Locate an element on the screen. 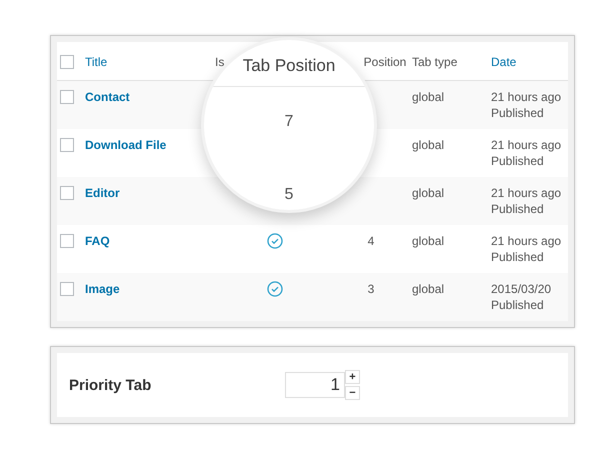 The height and width of the screenshot is (455, 600). tab-title-link: Contact is located at coordinates (107, 97).